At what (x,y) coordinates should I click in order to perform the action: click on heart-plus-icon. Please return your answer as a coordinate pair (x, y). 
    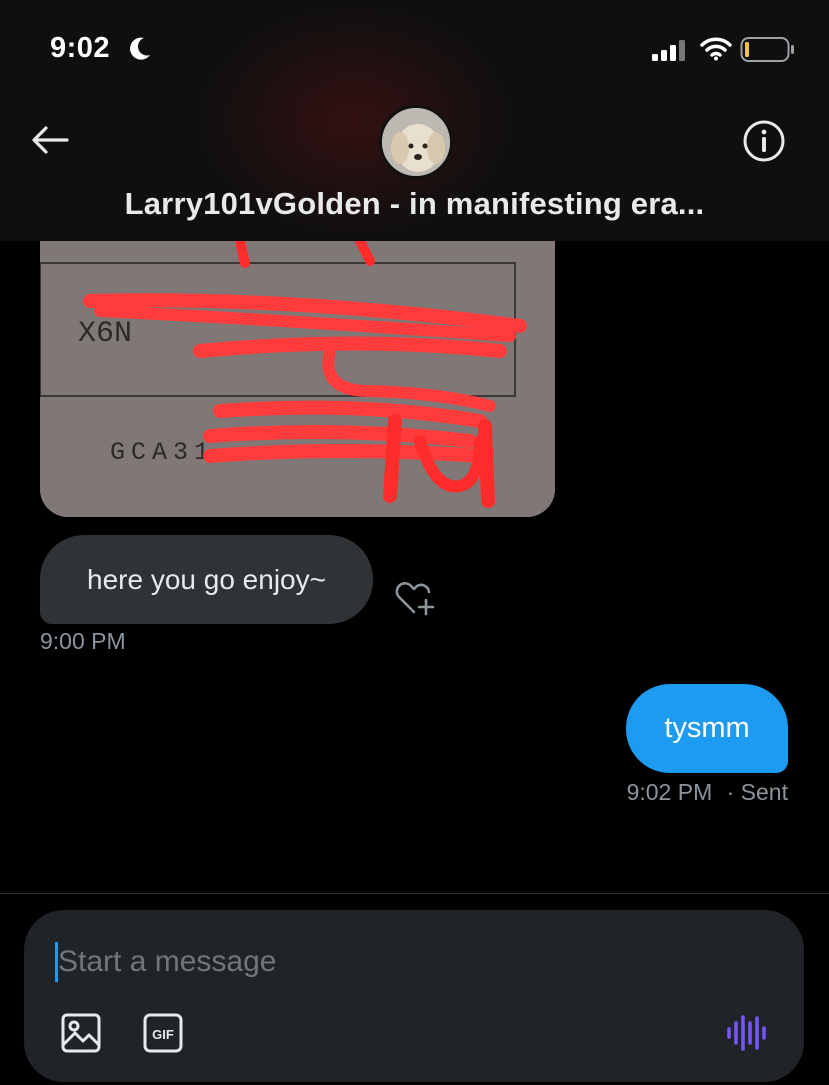
    Looking at the image, I should click on (415, 599).